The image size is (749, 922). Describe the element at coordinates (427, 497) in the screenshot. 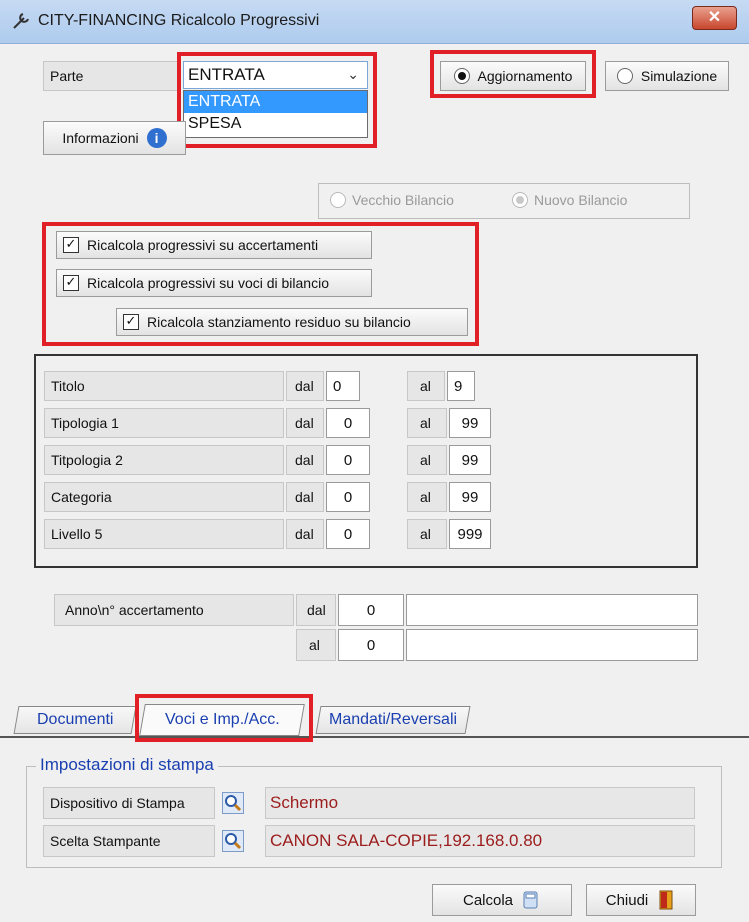

I see `categoria-al-label: al` at that location.